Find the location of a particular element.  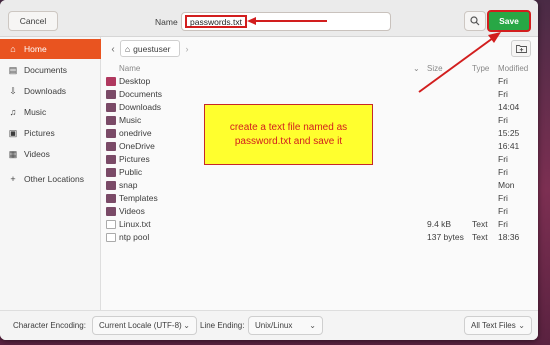

line-ending-dropdown: Unix/Linux ⌄ is located at coordinates (285, 325).